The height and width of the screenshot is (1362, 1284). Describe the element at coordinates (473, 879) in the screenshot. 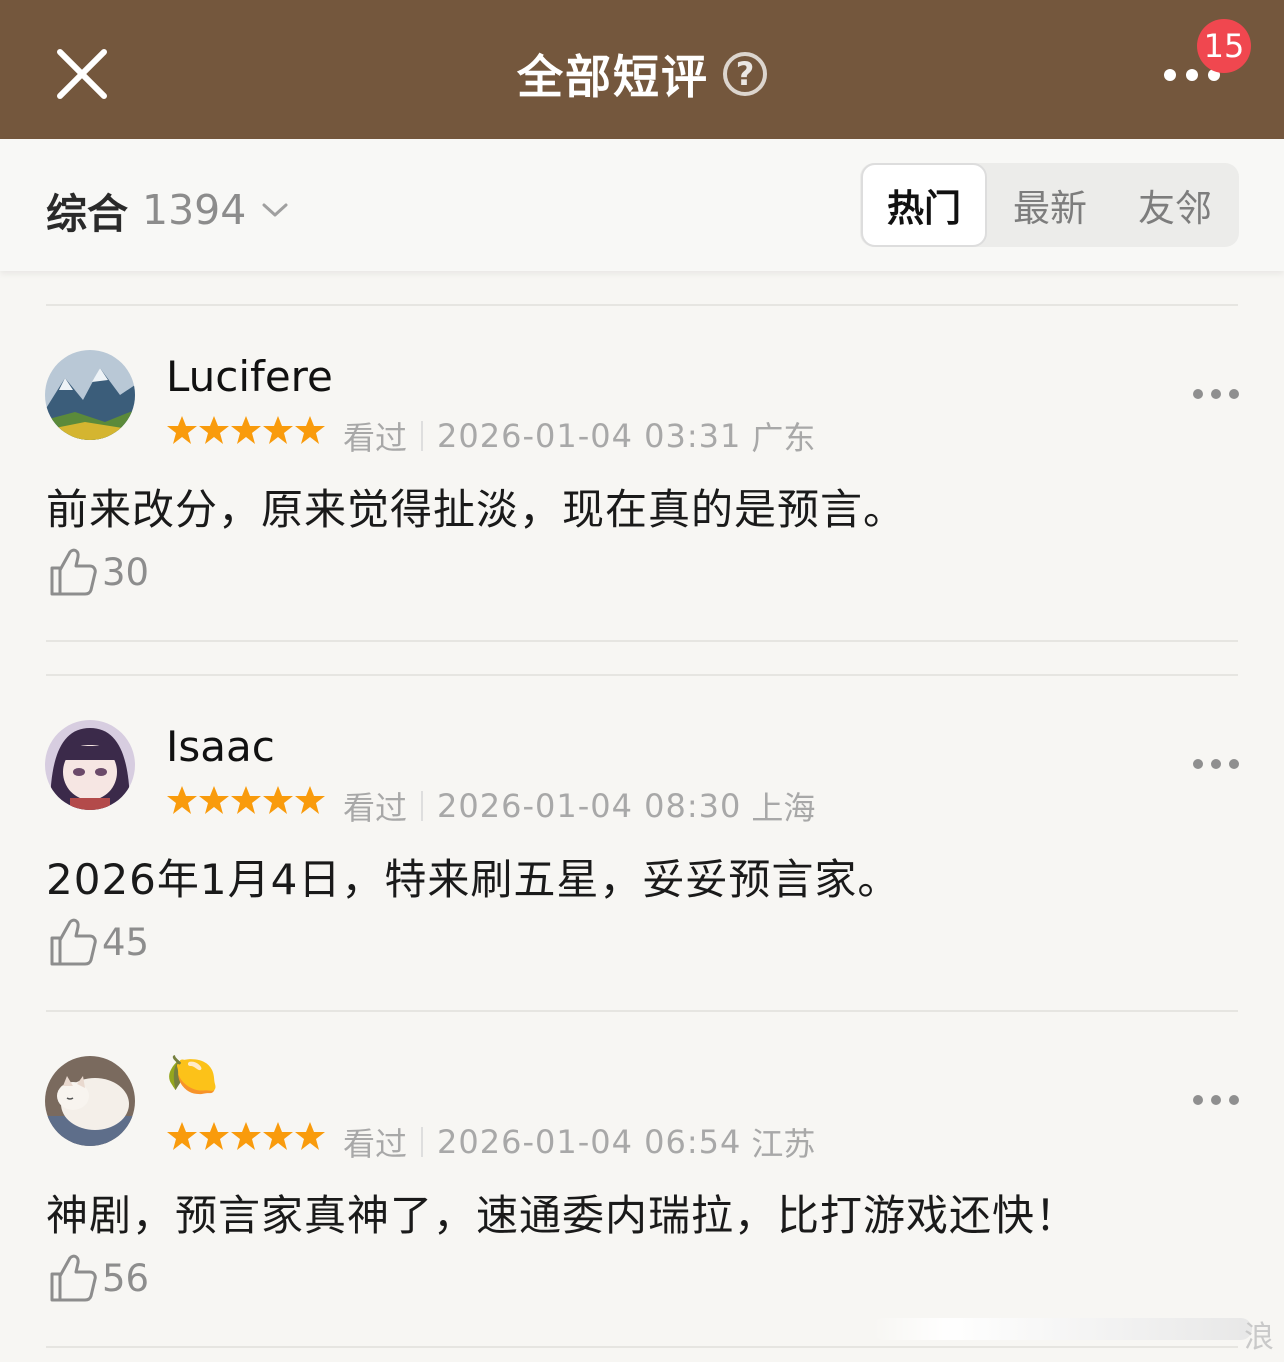

I see `comment-text: 2026年1月4日，特来刷五星，妥妥预言家。` at that location.